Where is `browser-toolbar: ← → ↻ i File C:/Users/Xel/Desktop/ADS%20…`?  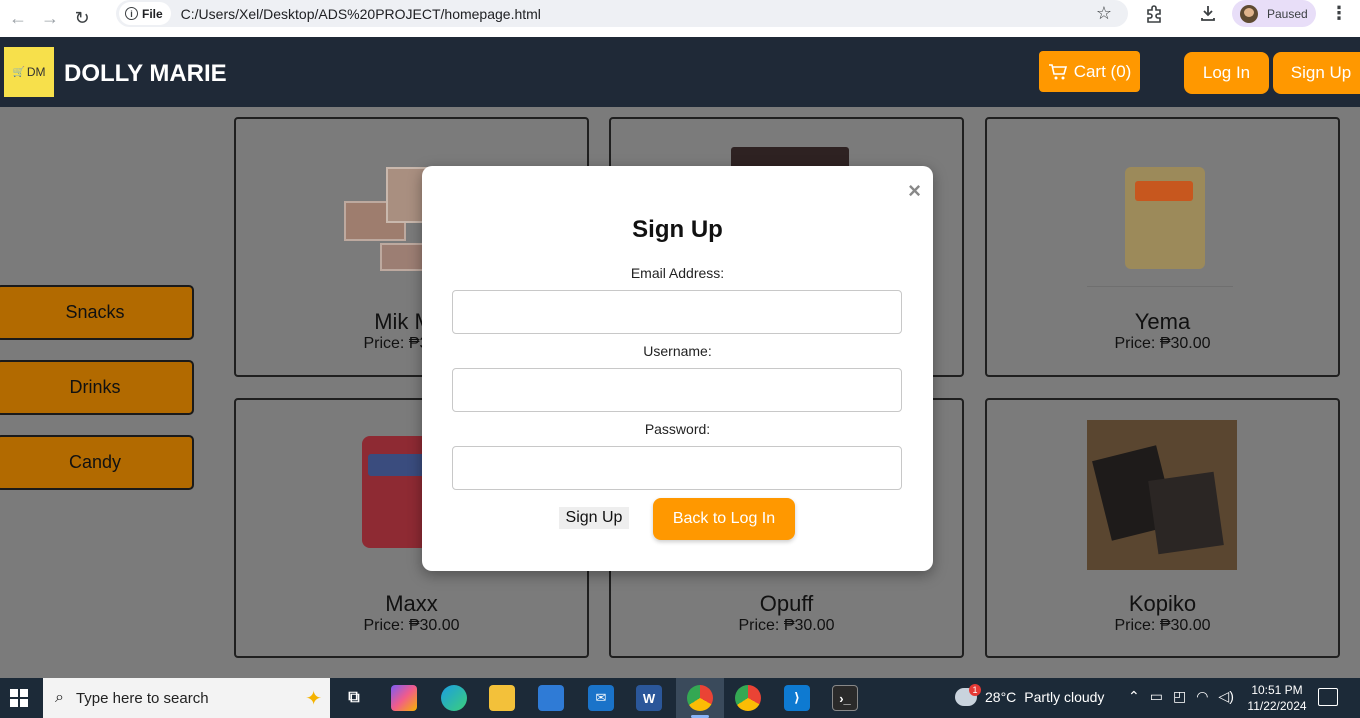 browser-toolbar: ← → ↻ i File C:/Users/Xel/Desktop/ADS%20… is located at coordinates (680, 18).